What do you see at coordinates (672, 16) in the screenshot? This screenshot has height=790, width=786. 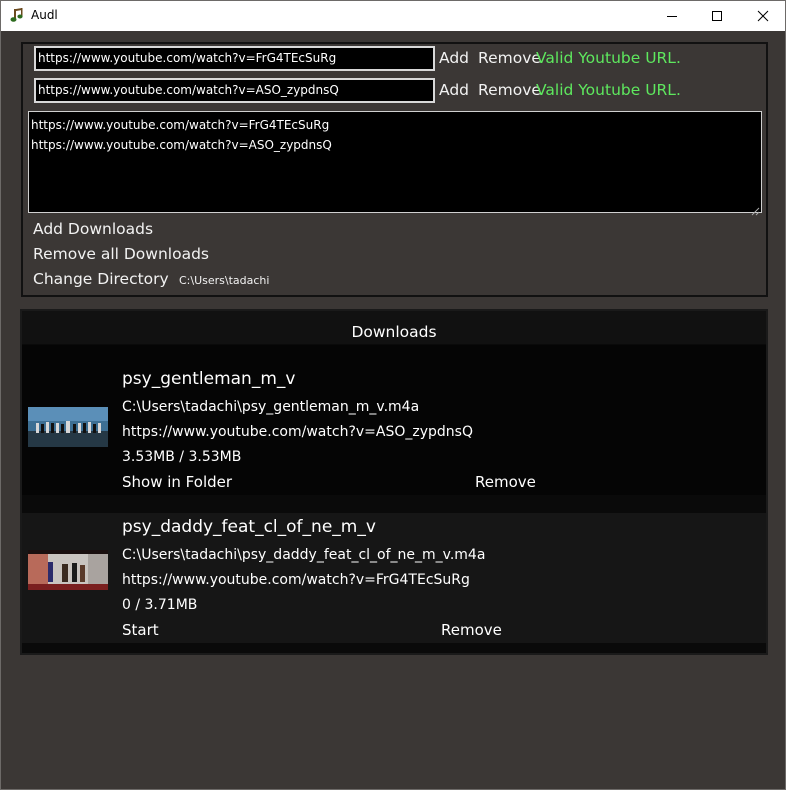 I see `minimize-icon` at bounding box center [672, 16].